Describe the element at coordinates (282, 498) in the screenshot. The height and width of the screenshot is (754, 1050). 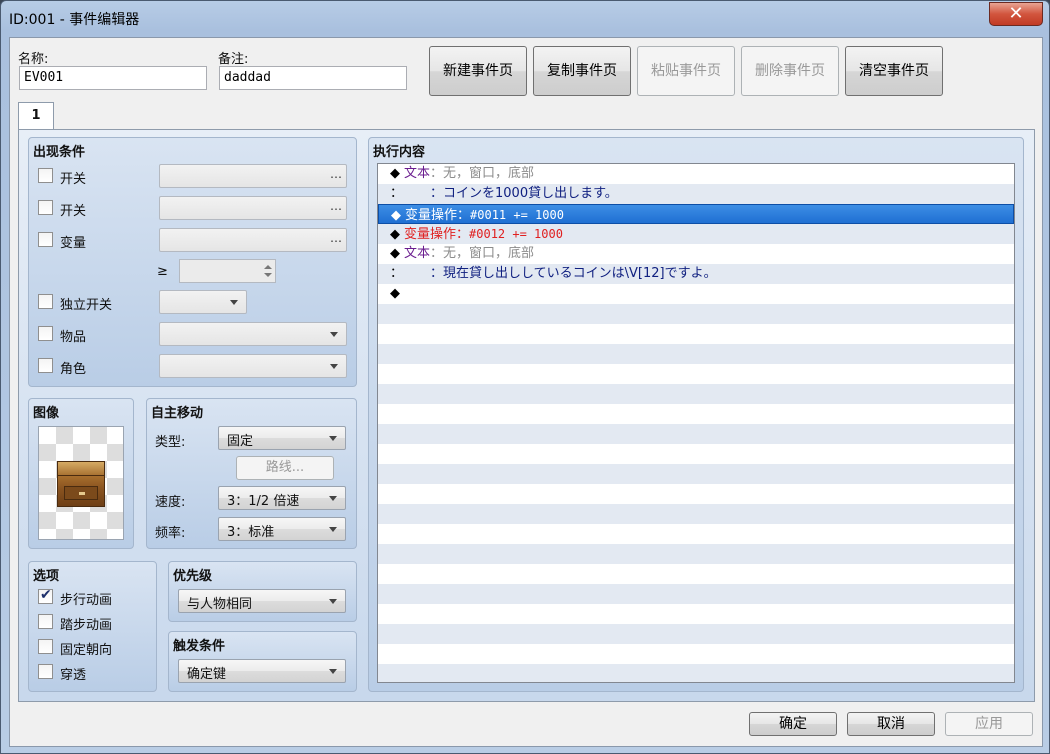
I see `move-speed-select: 3：1/2 倍速` at that location.